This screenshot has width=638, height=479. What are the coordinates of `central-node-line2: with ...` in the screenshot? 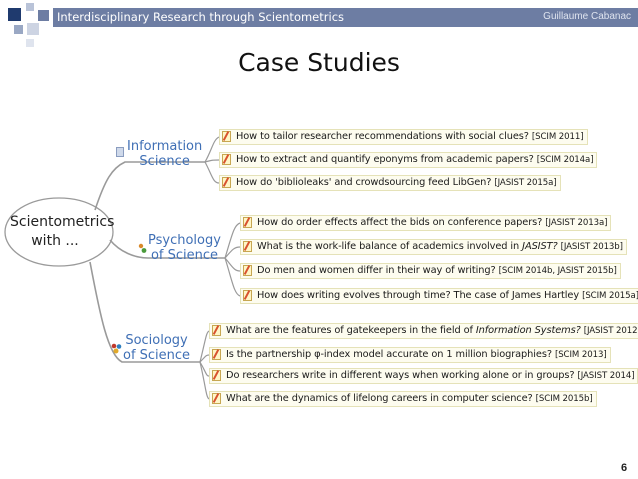 It's located at (55, 241).